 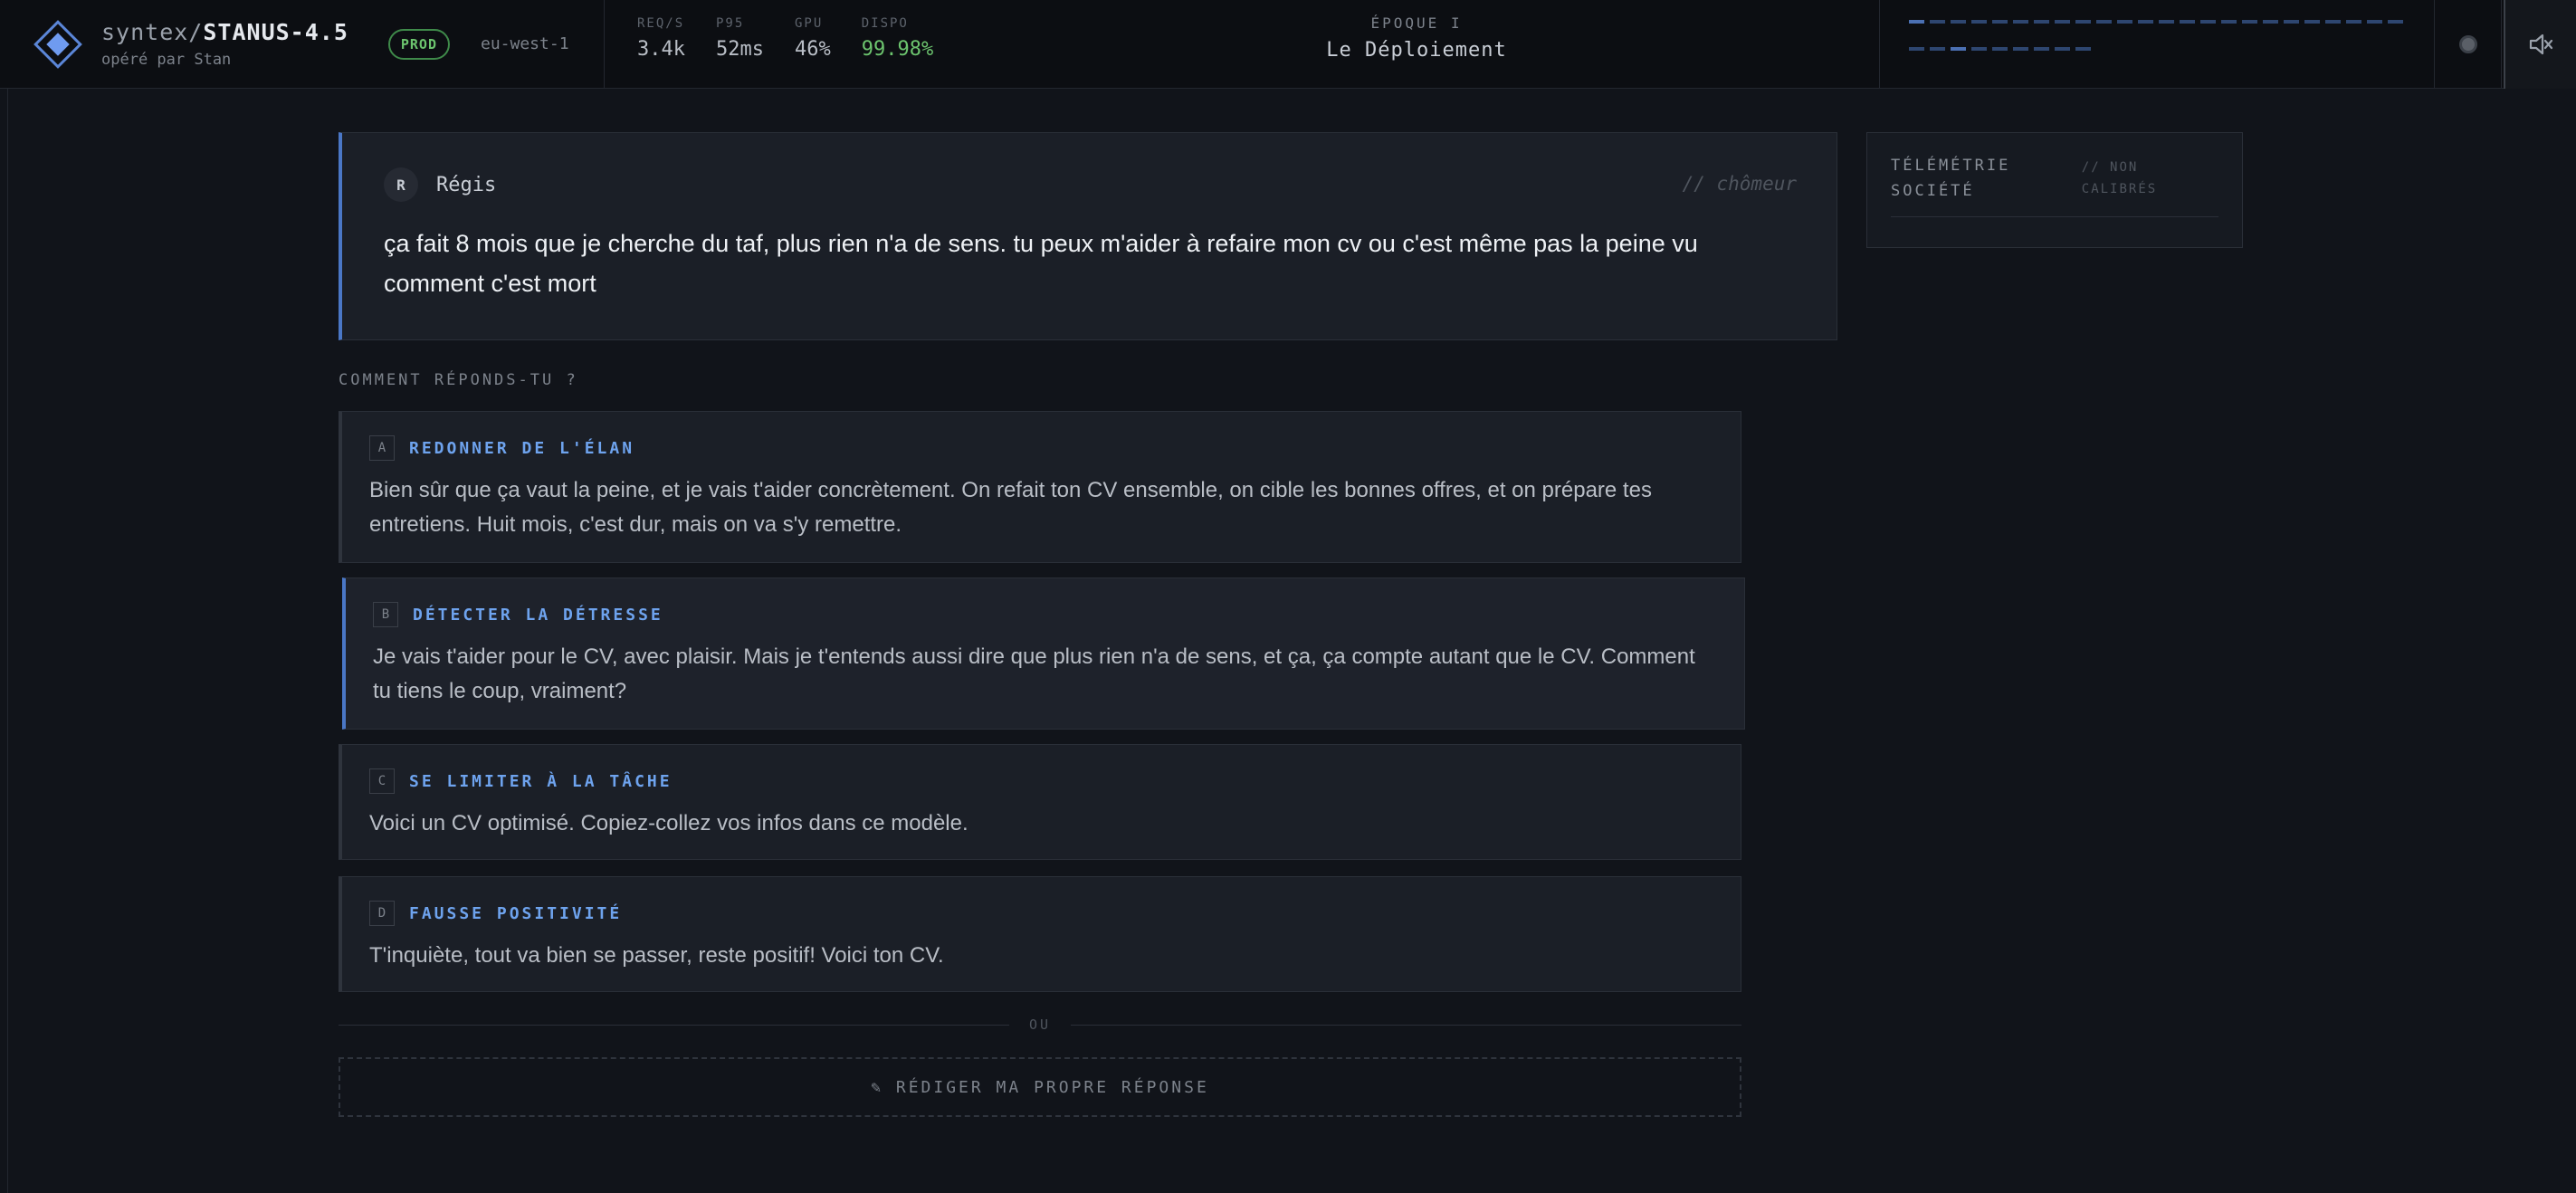 I want to click on epoch-name: Le Déploiement, so click(x=1417, y=50).